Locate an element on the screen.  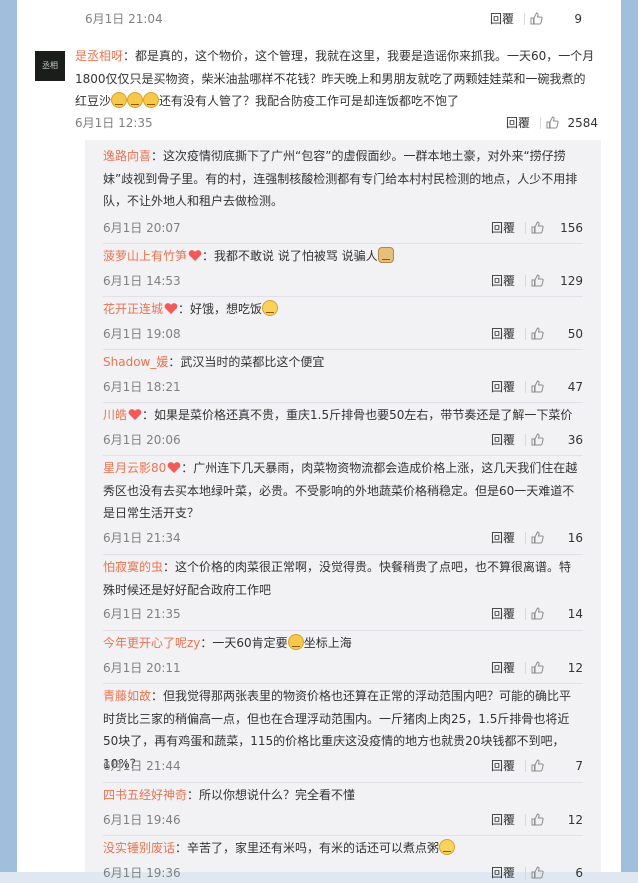
reply-body: ：所以你想说什么？完全看不懂 is located at coordinates (271, 795).